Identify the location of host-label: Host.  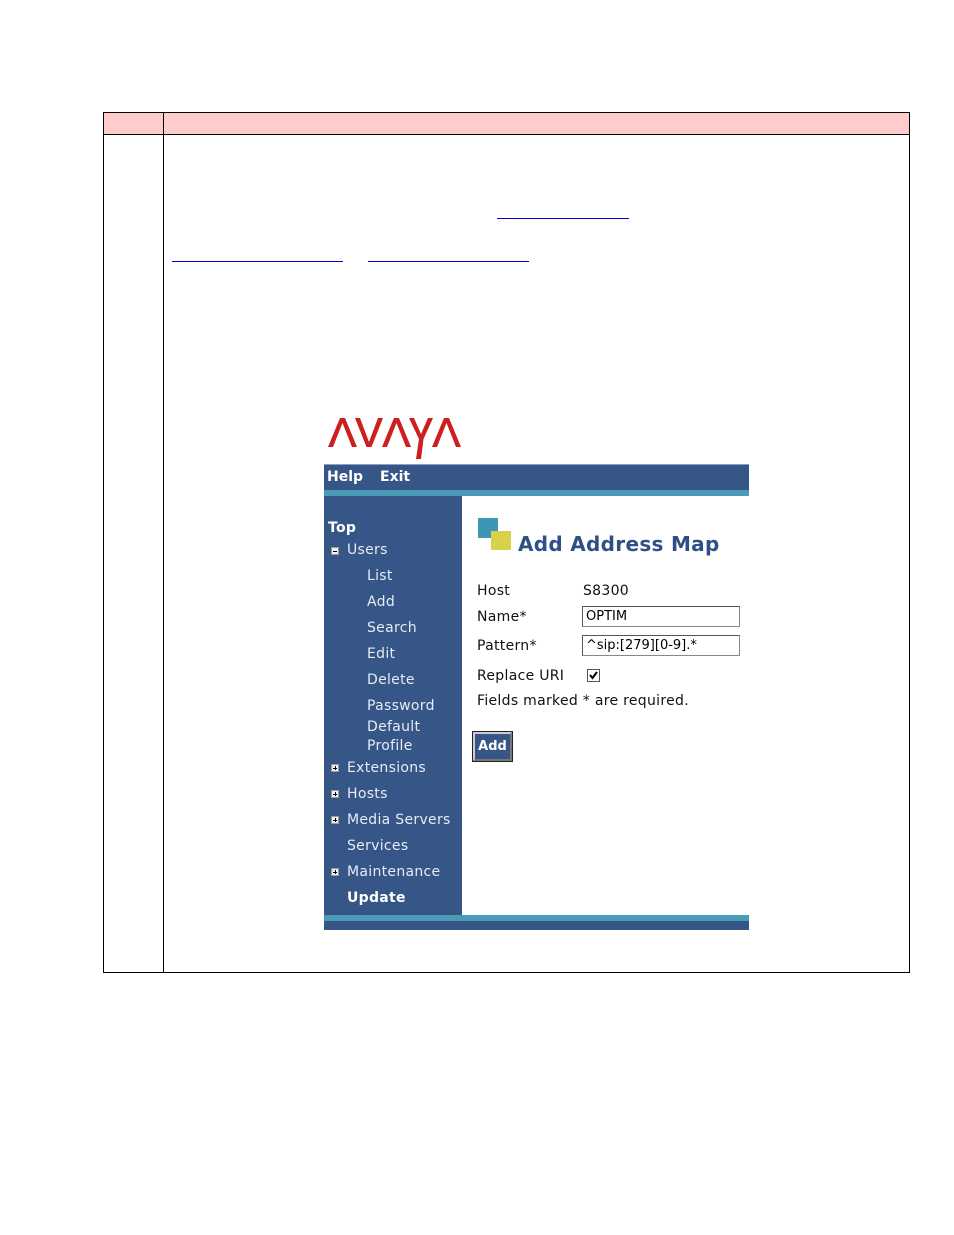
(494, 591).